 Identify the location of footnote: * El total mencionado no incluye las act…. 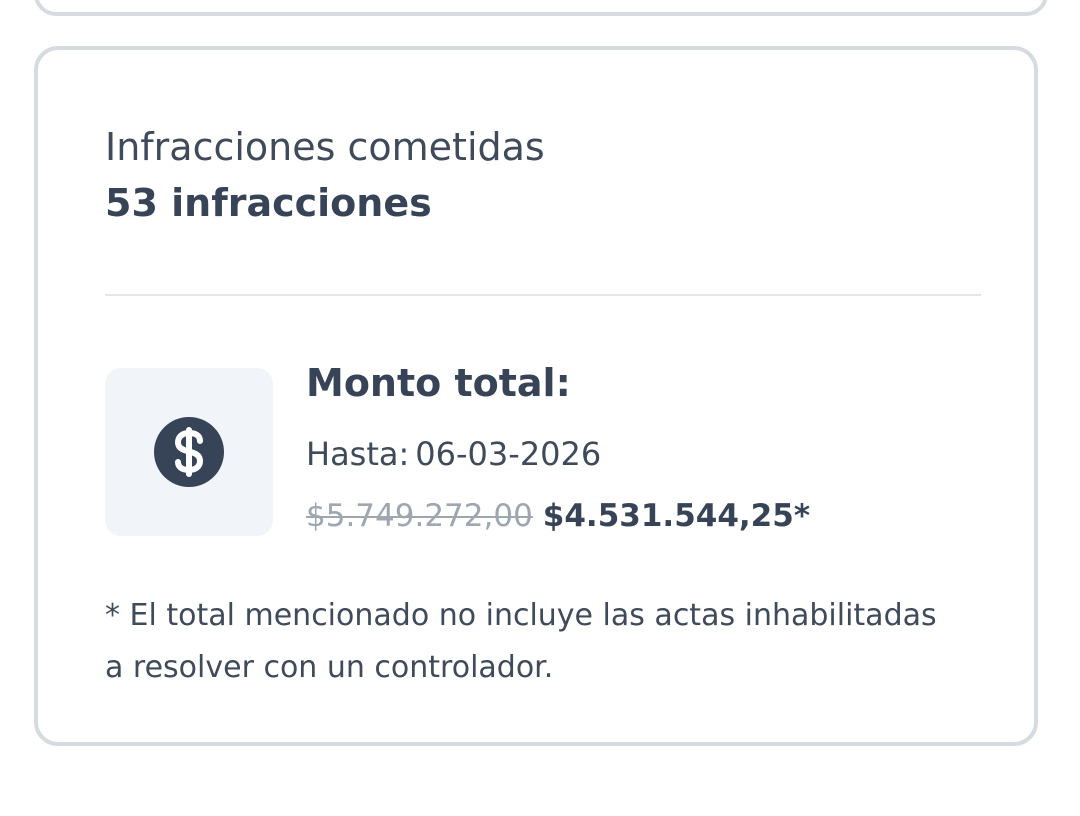
(555, 642).